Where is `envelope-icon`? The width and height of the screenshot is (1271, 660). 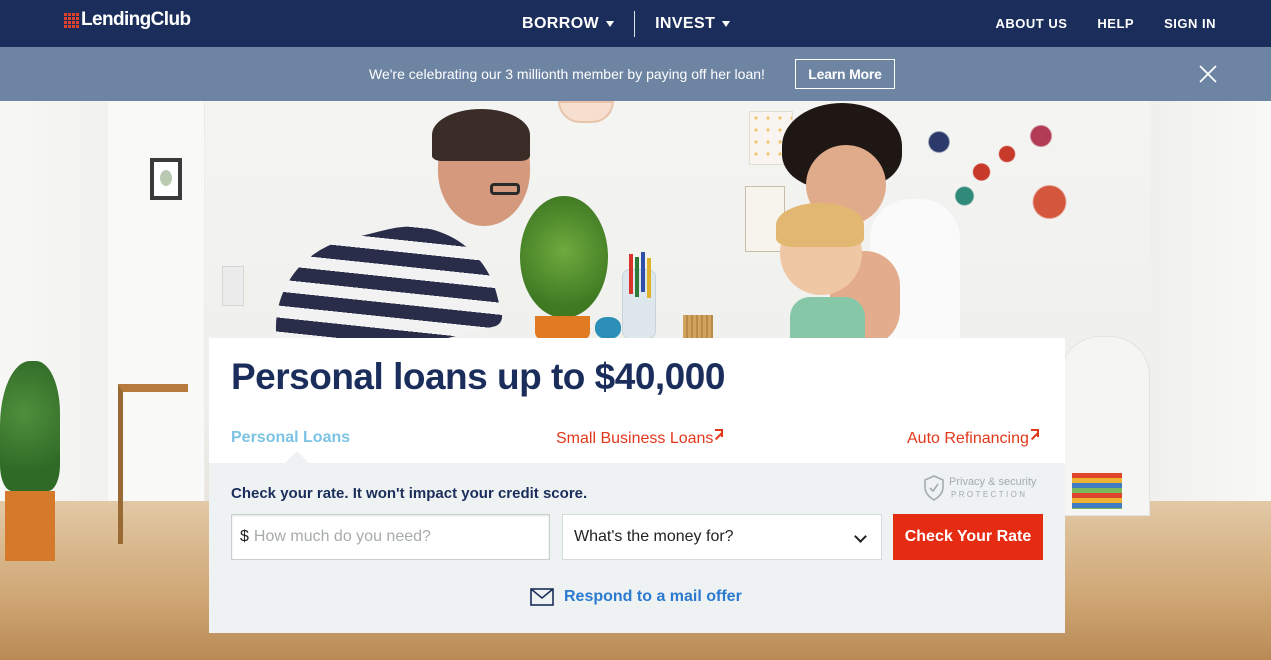
envelope-icon is located at coordinates (542, 597).